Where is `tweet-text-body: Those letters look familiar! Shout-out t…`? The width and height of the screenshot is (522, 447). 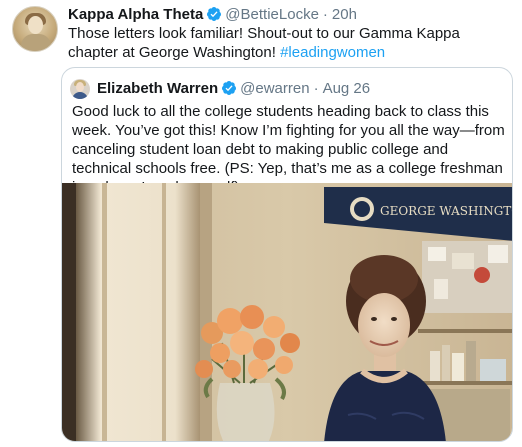
tweet-text-body: Those letters look familiar! Shout-out t… is located at coordinates (264, 43).